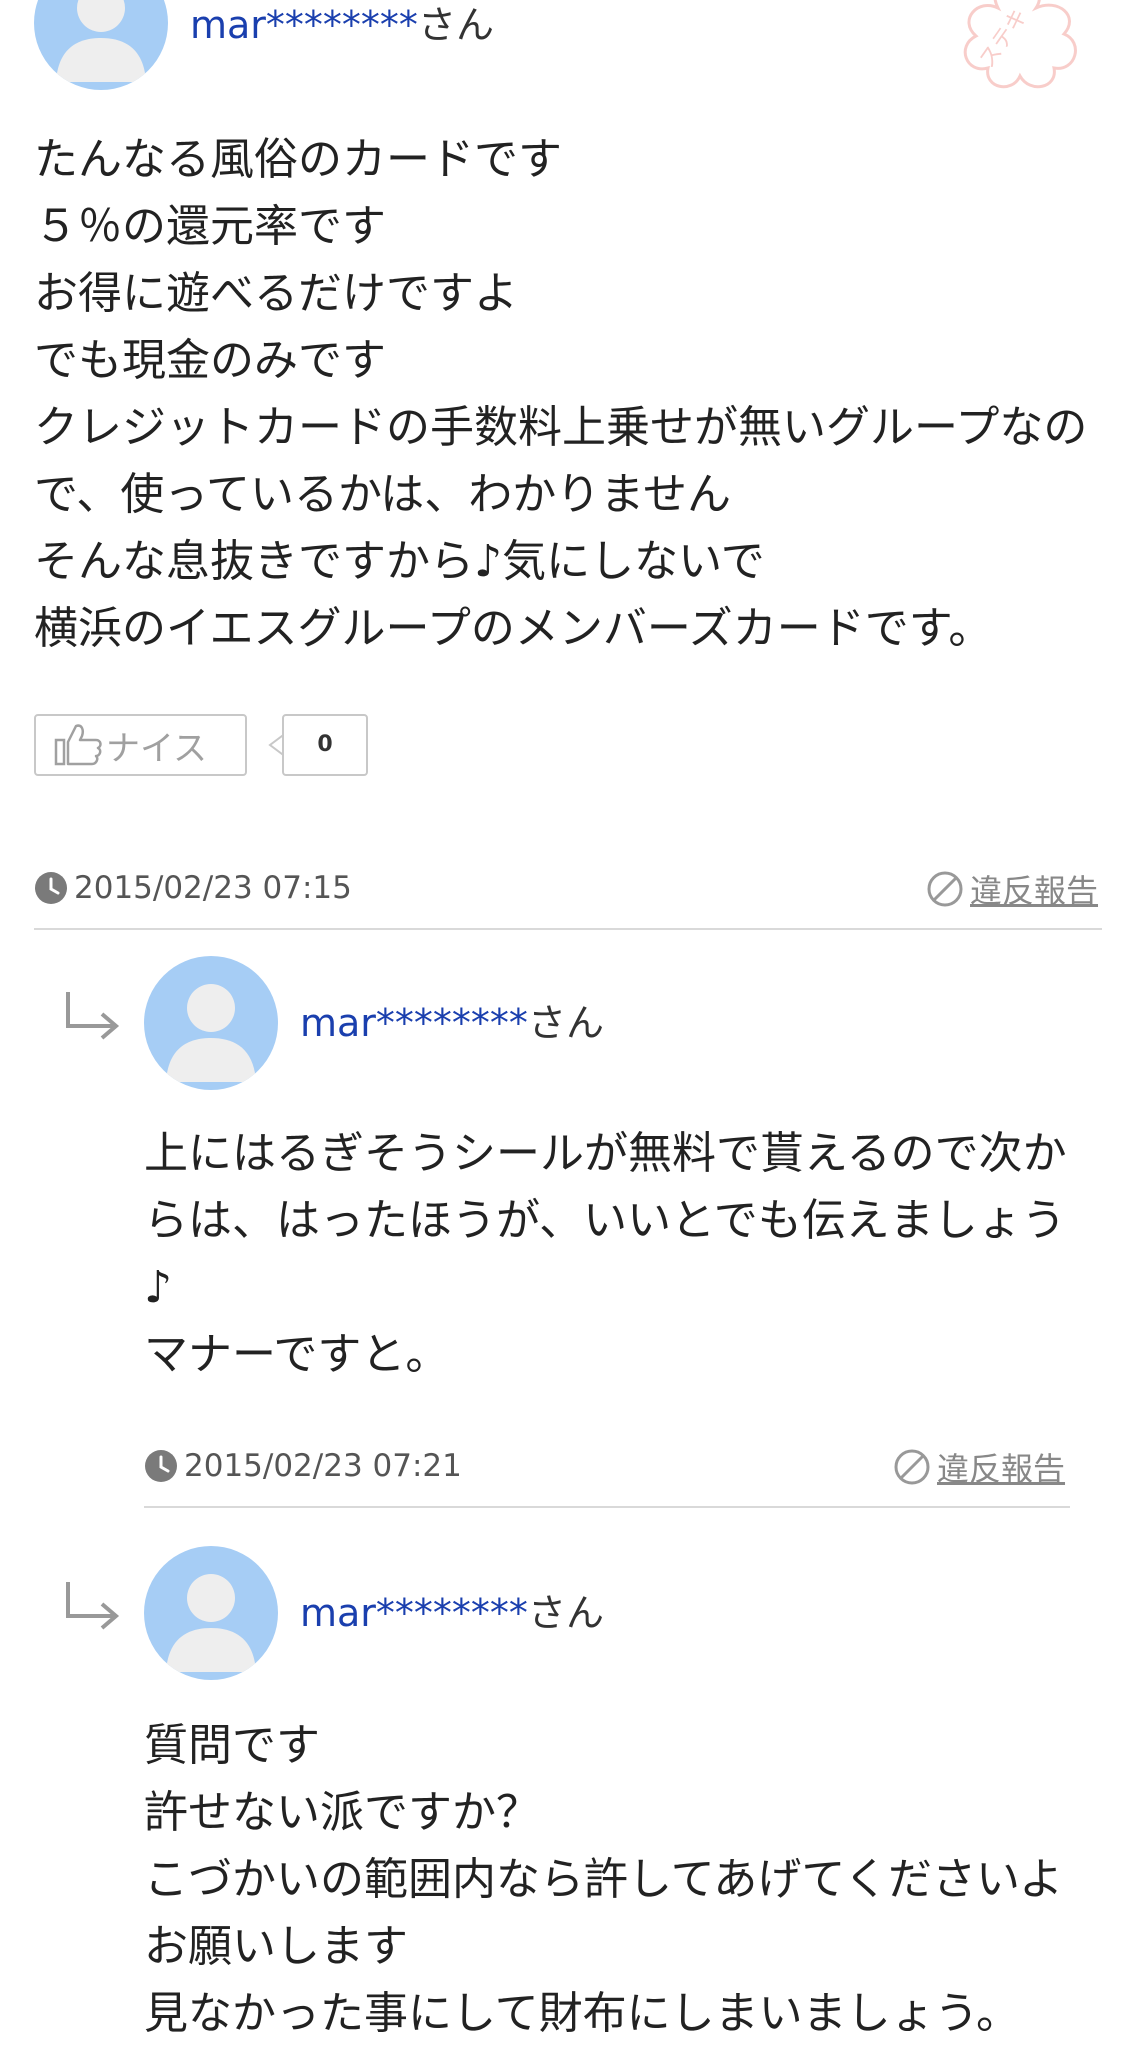 The width and height of the screenshot is (1133, 2048). I want to click on nice-button: ナイス, so click(140, 745).